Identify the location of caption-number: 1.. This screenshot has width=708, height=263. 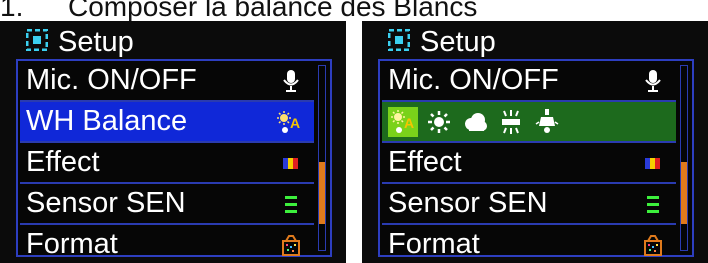
(12, 11).